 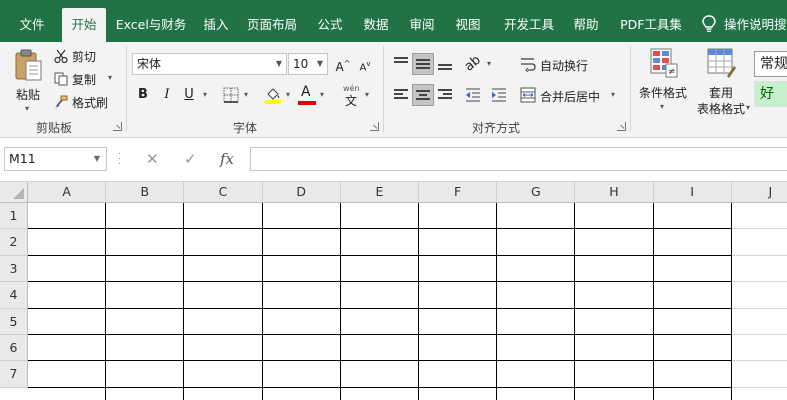 I want to click on alignment-launcher-icon, so click(x=621, y=126).